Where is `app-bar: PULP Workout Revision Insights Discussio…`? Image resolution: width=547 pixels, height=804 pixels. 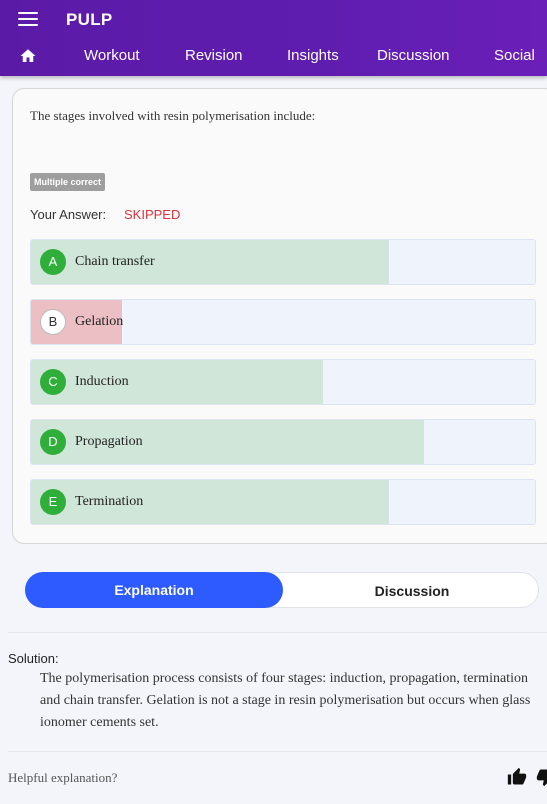
app-bar: PULP Workout Revision Insights Discussio… is located at coordinates (273, 38).